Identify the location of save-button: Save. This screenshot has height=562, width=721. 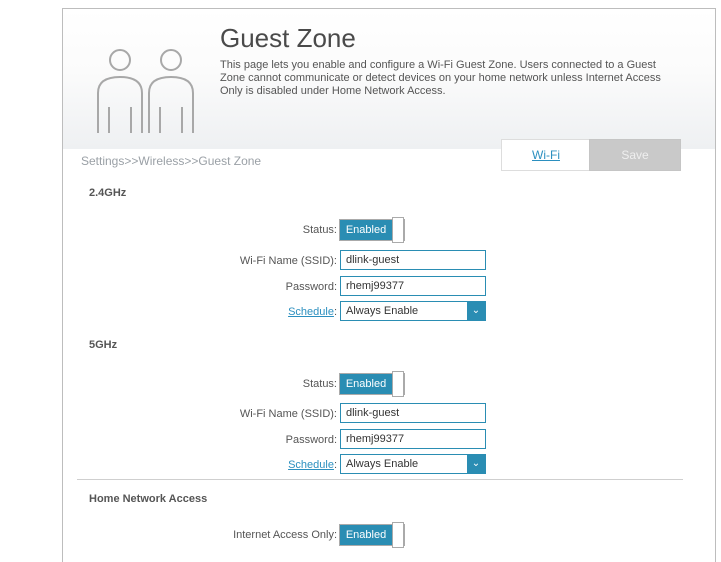
(635, 155).